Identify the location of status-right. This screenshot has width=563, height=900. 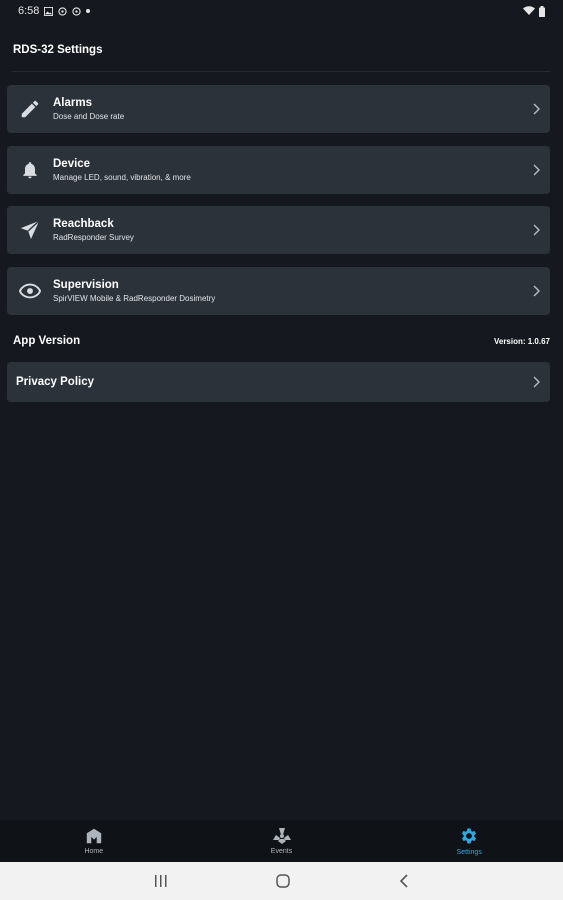
(534, 11).